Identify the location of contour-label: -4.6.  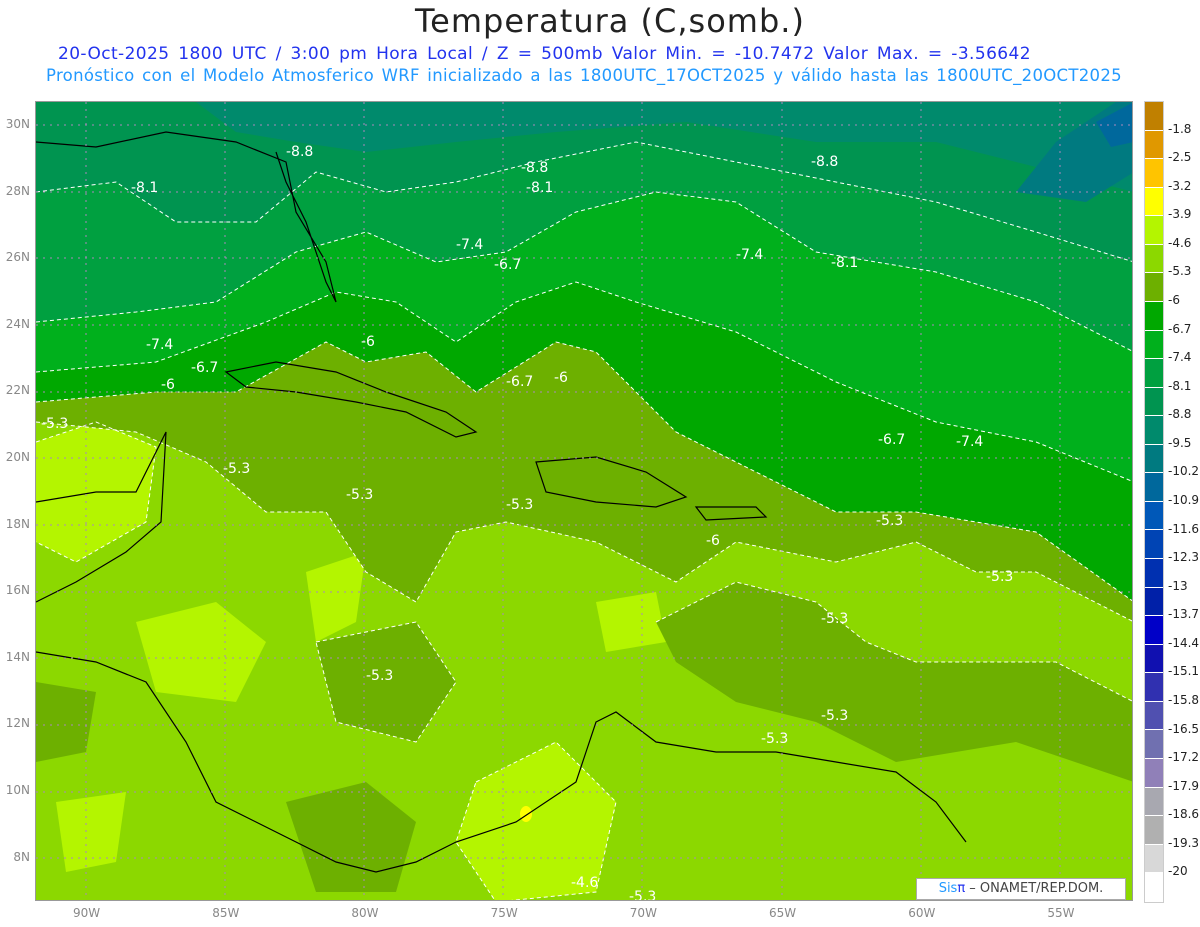
(585, 883).